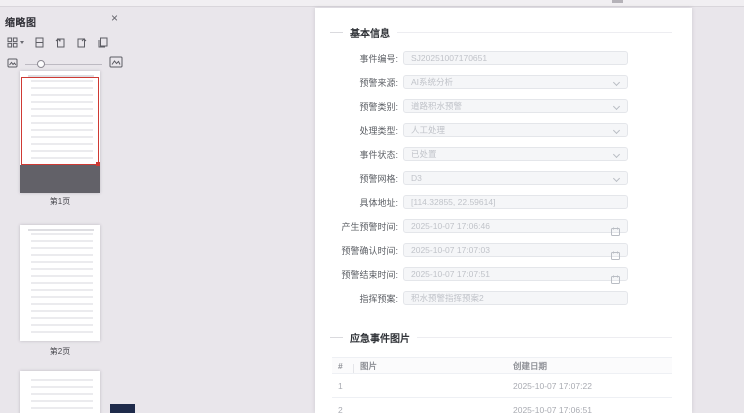  Describe the element at coordinates (15, 42) in the screenshot. I see `grid-view-icon` at that location.